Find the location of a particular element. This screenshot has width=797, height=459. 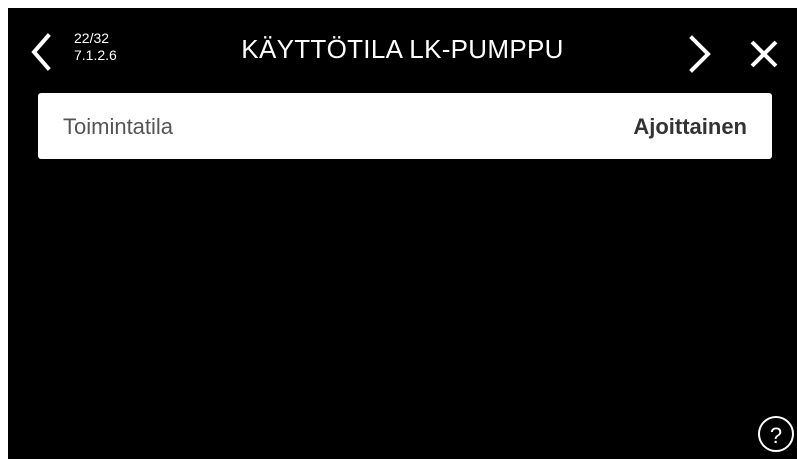

help-button: ? is located at coordinates (776, 434).